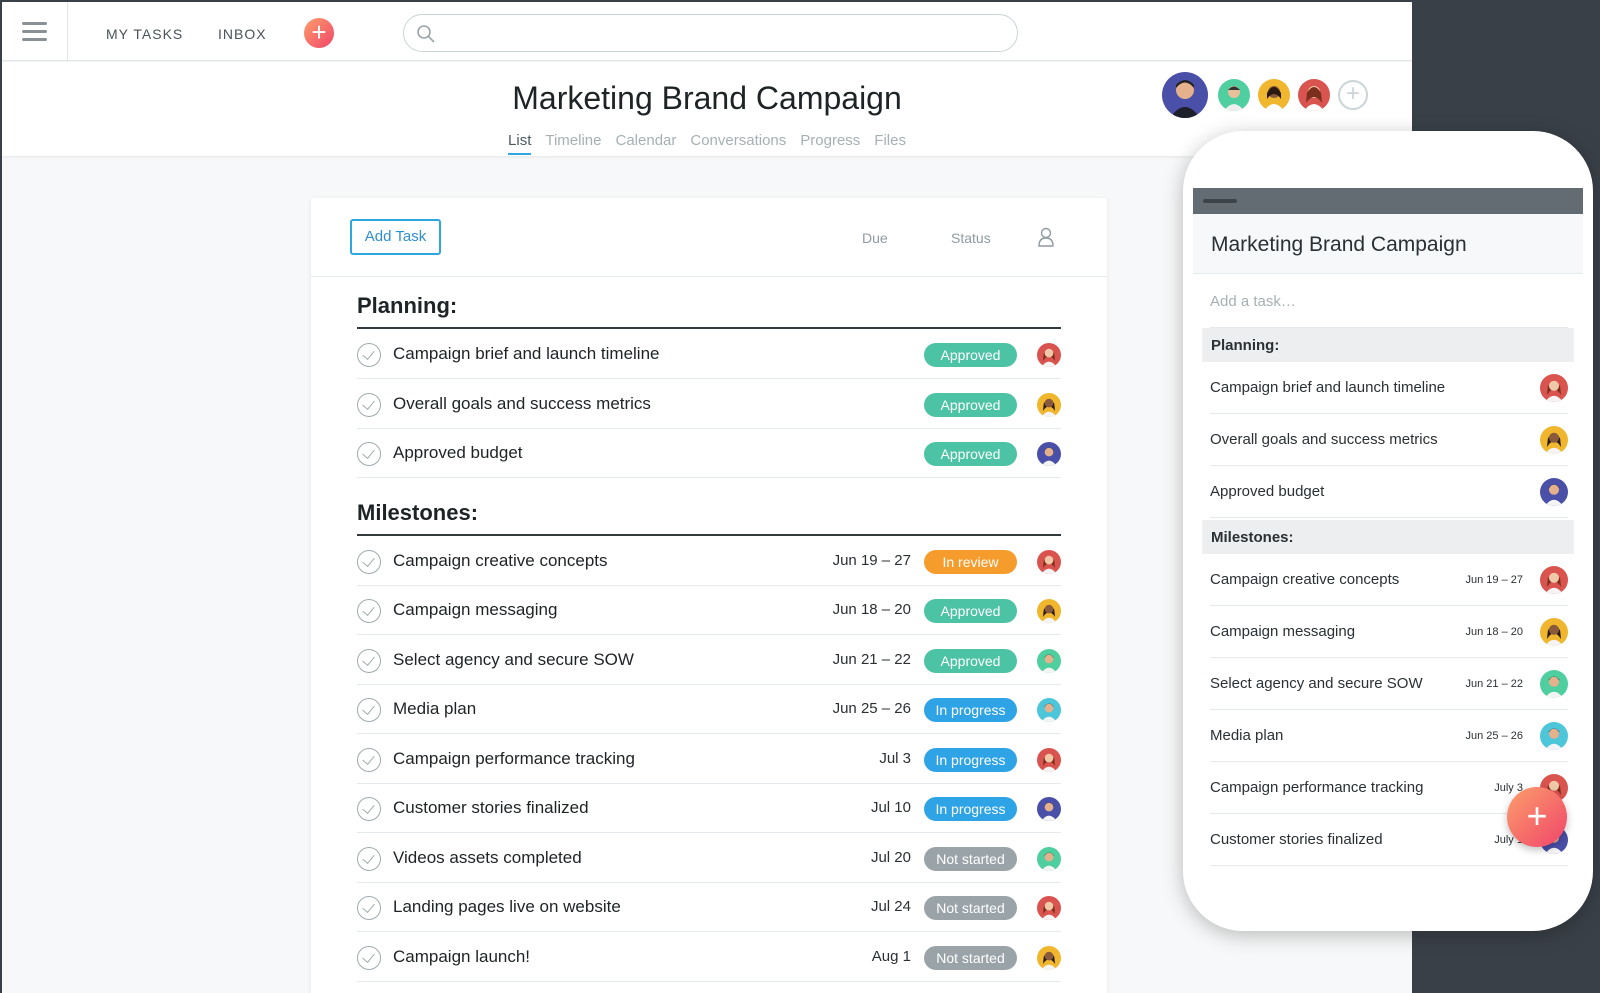  I want to click on task-name: Approved budget, so click(458, 453).